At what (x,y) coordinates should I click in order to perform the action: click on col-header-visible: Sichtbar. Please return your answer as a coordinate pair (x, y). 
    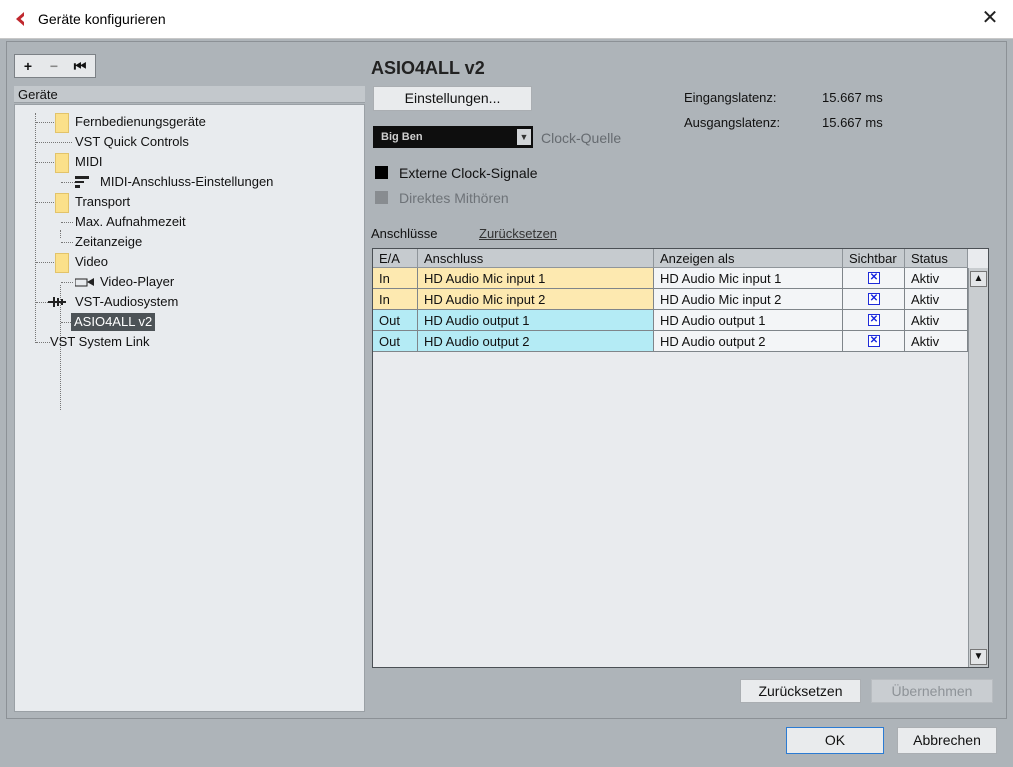
    Looking at the image, I should click on (874, 258).